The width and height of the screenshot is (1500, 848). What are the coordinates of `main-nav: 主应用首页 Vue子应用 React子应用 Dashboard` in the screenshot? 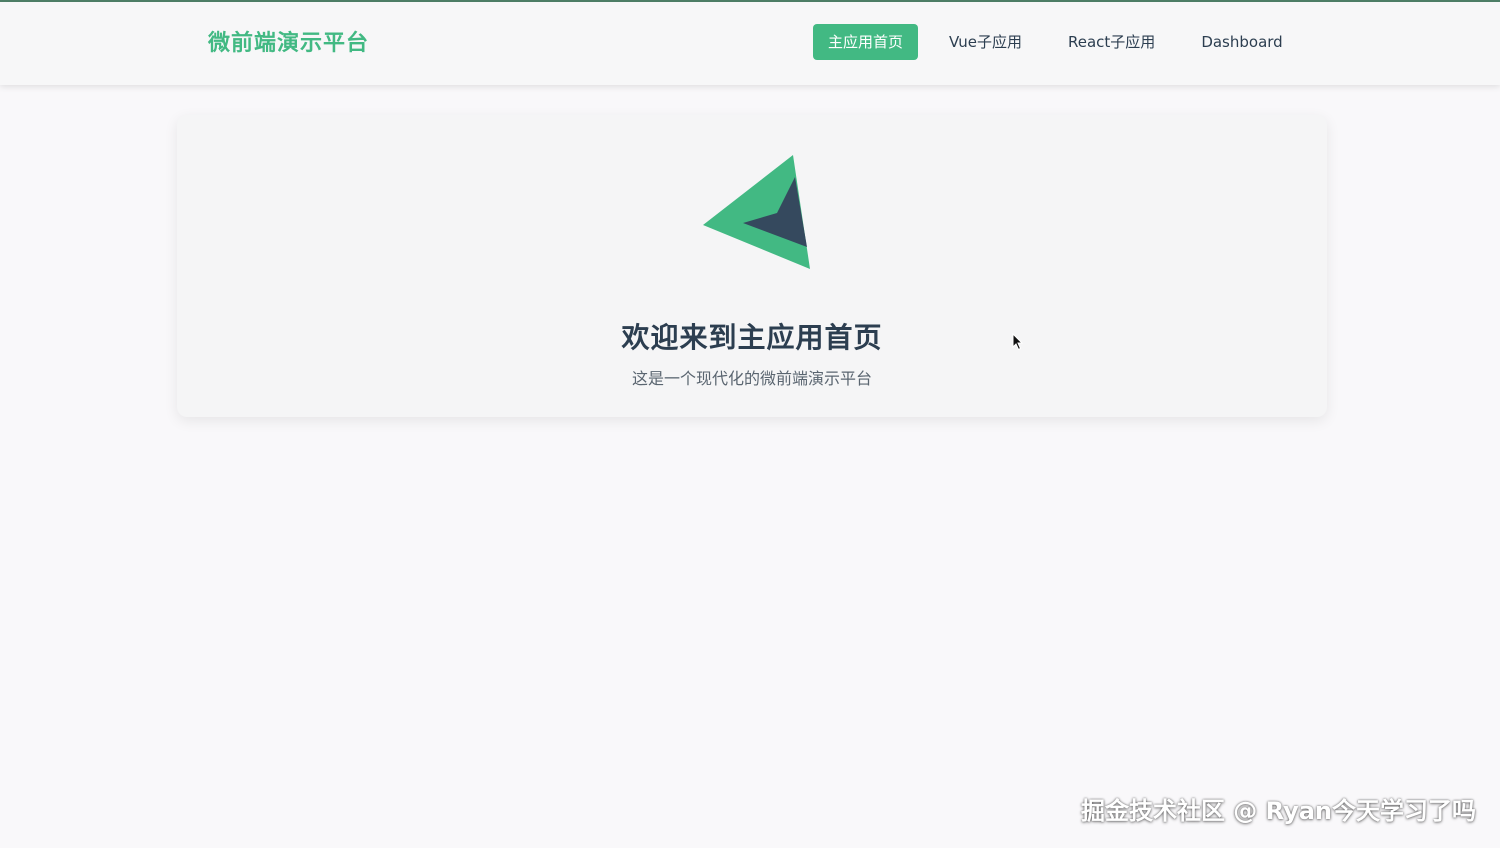 It's located at (1055, 42).